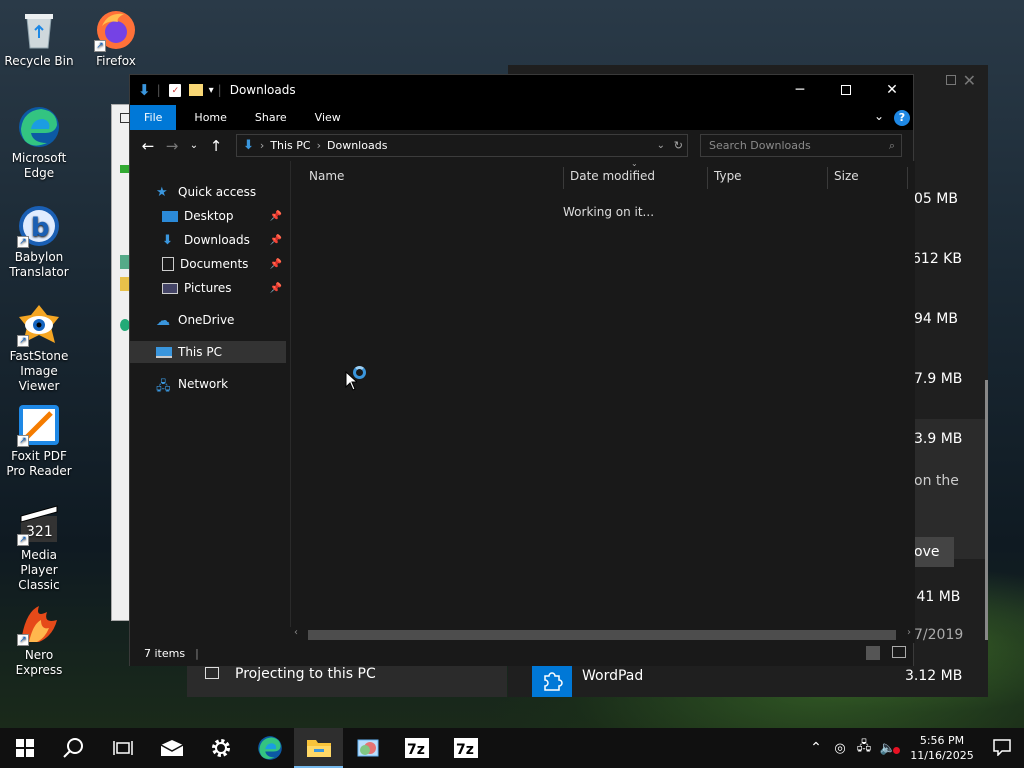 This screenshot has width=1024, height=768. I want to click on start-button, so click(24, 748).